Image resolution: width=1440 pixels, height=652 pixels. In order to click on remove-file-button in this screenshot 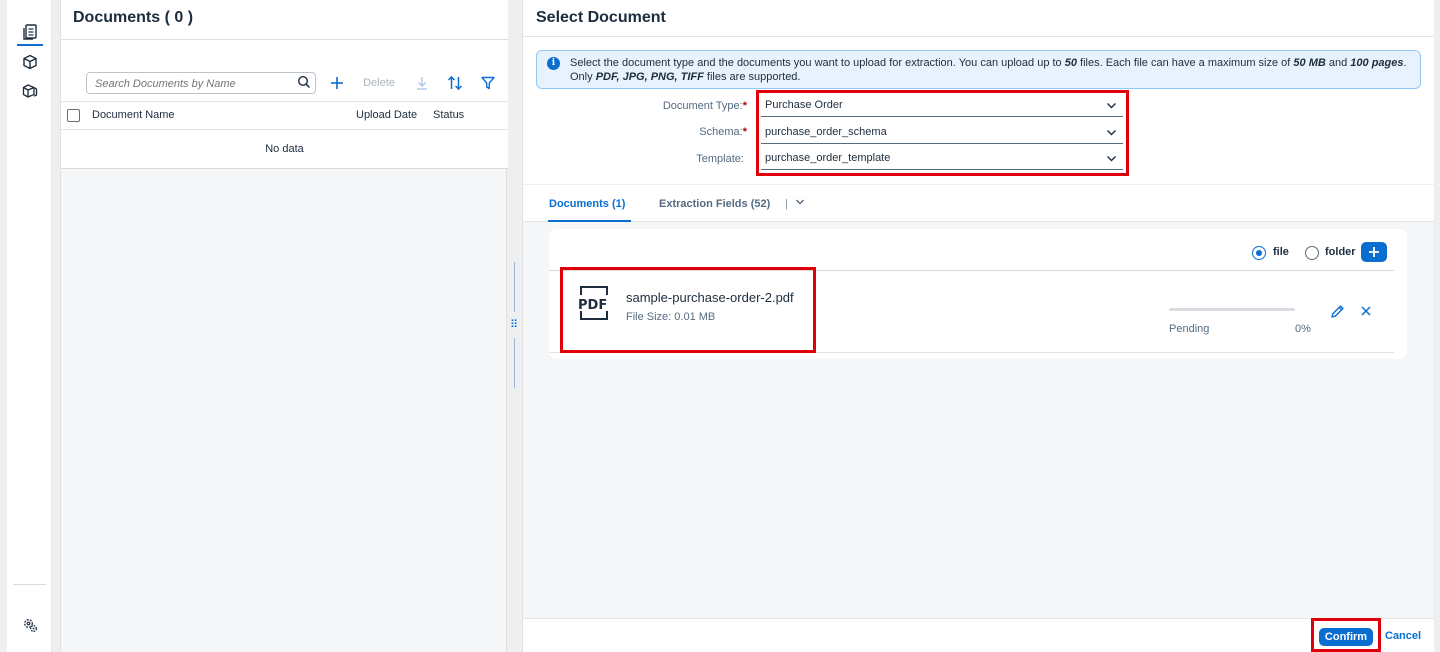, I will do `click(1366, 312)`.